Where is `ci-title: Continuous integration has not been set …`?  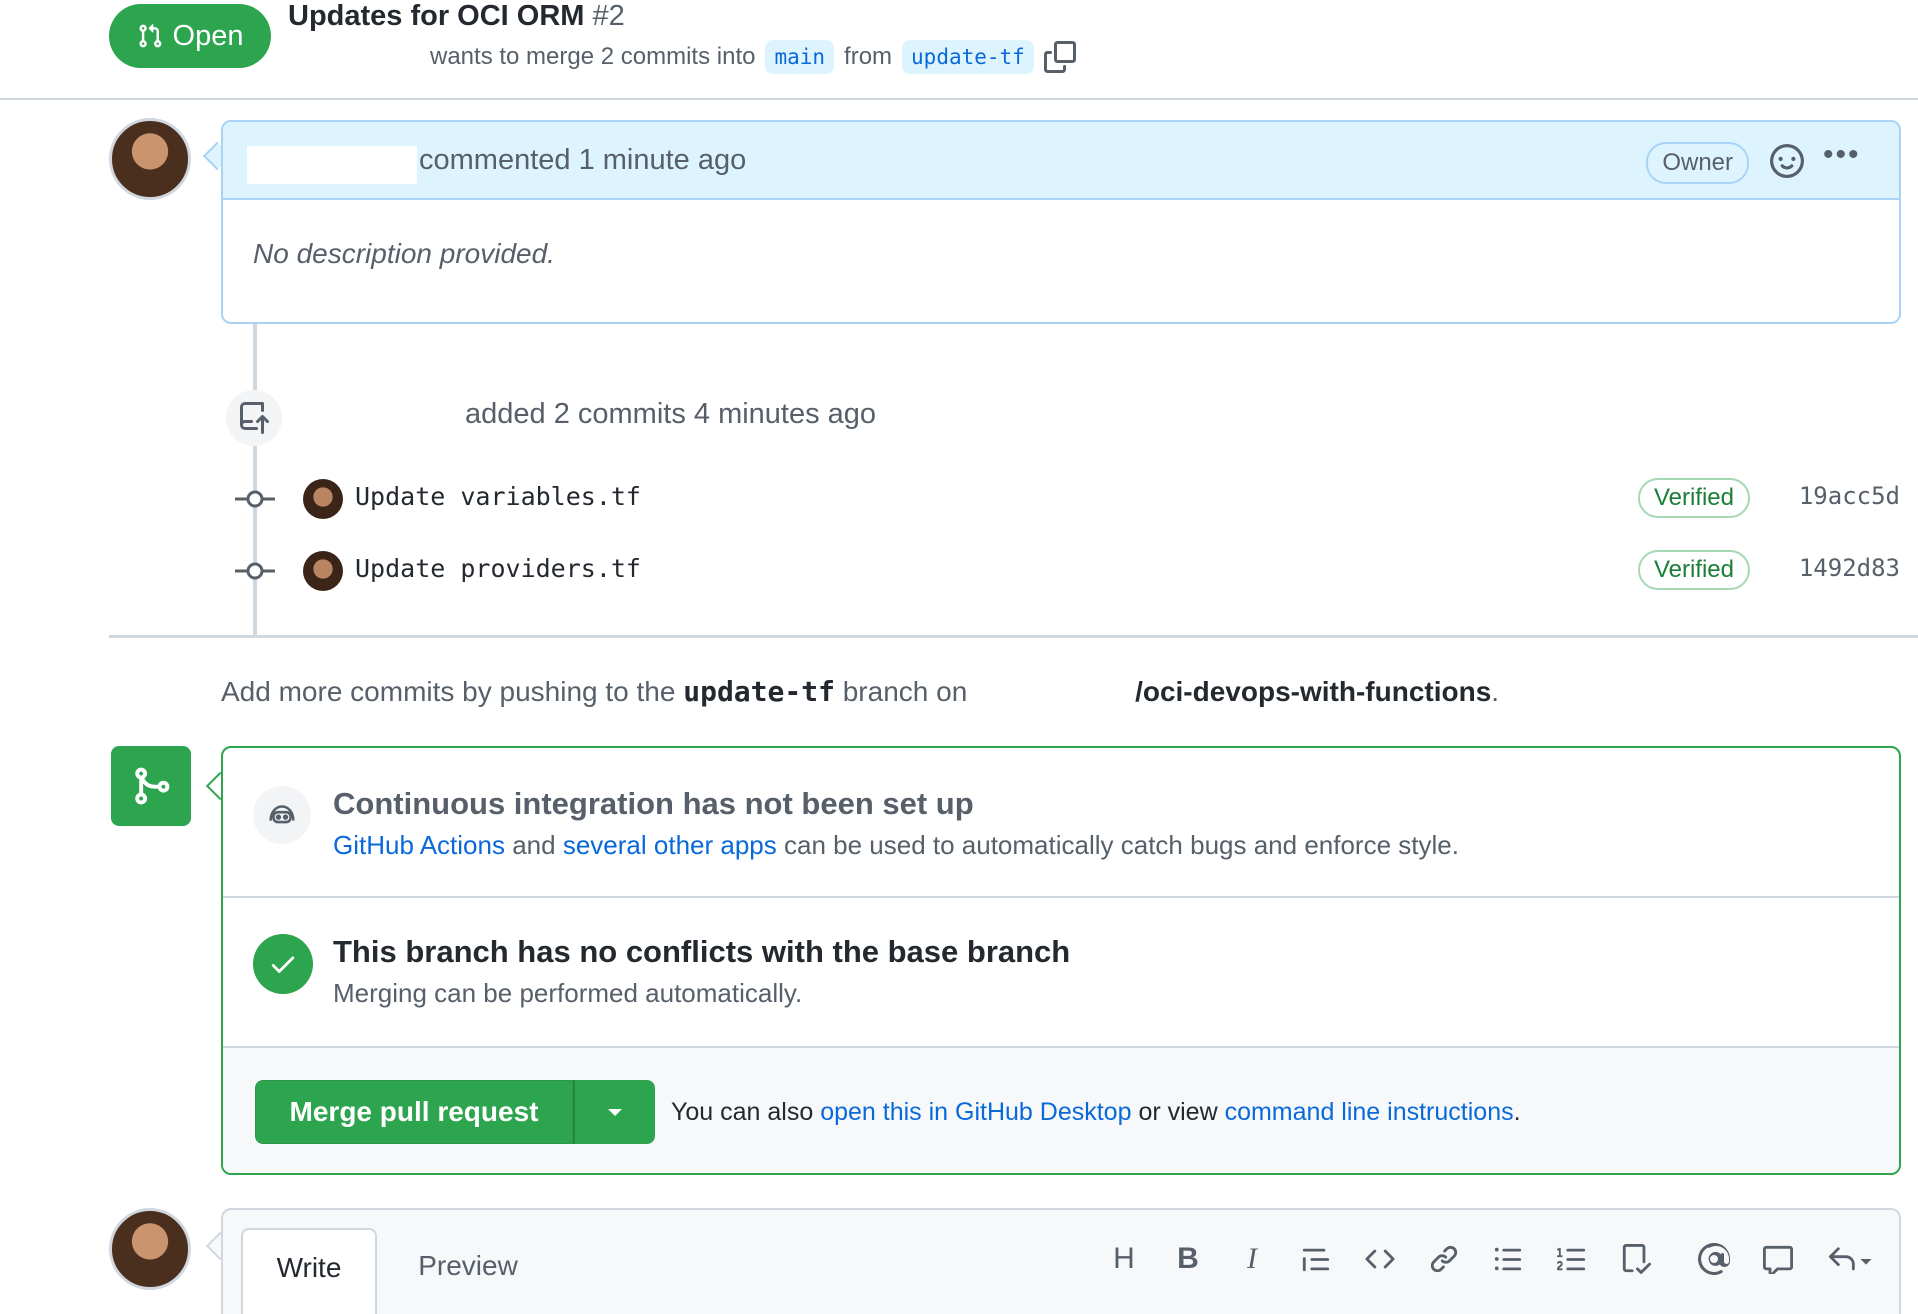
ci-title: Continuous integration has not been set … is located at coordinates (653, 803).